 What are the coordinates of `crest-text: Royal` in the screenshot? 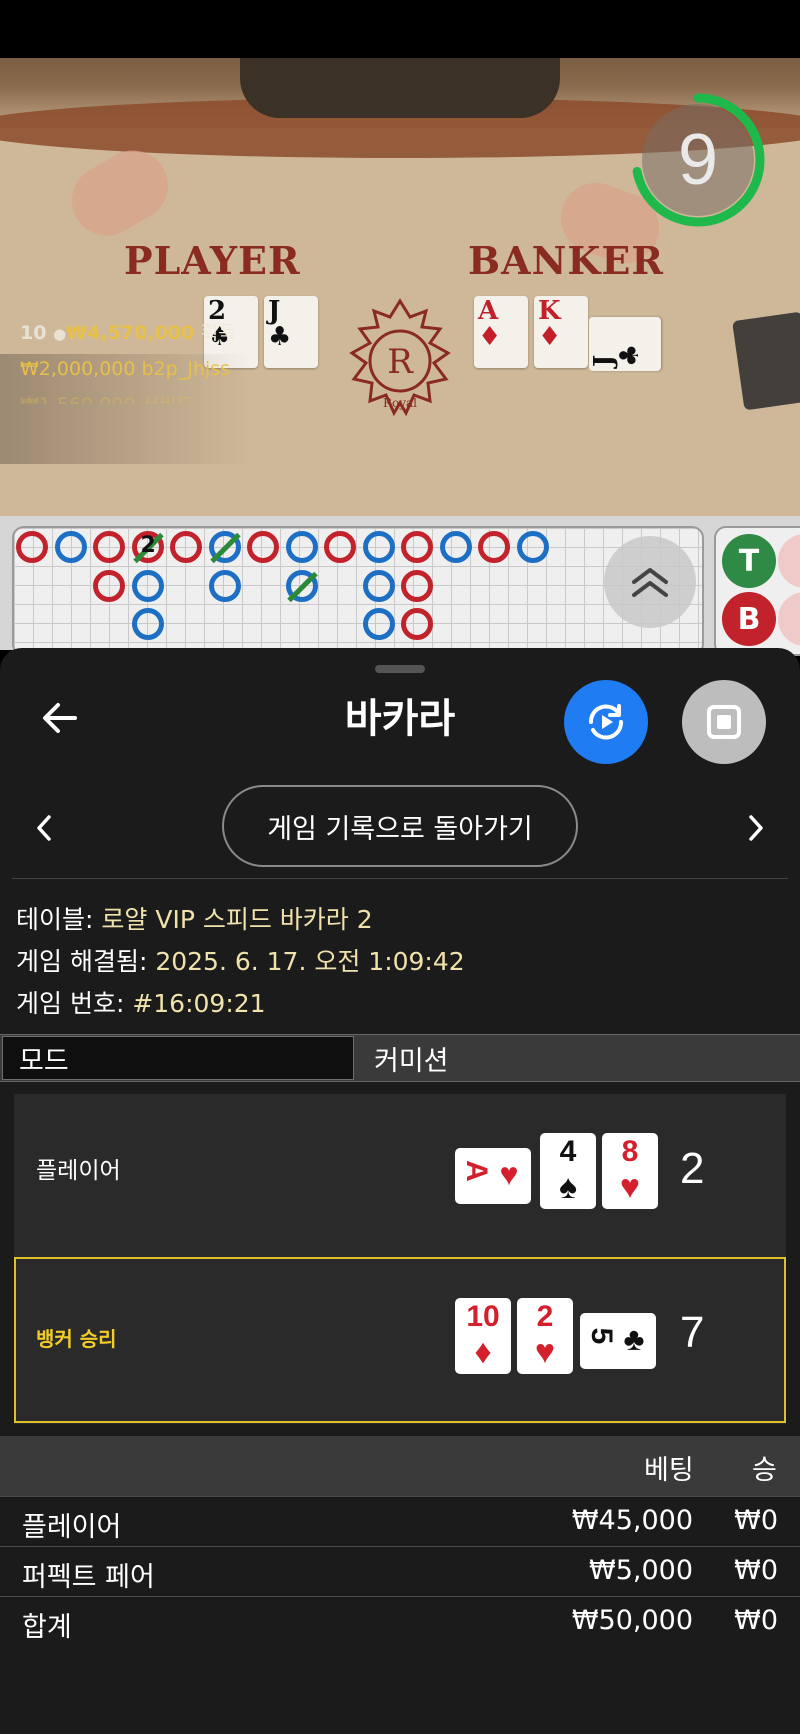 It's located at (400, 403).